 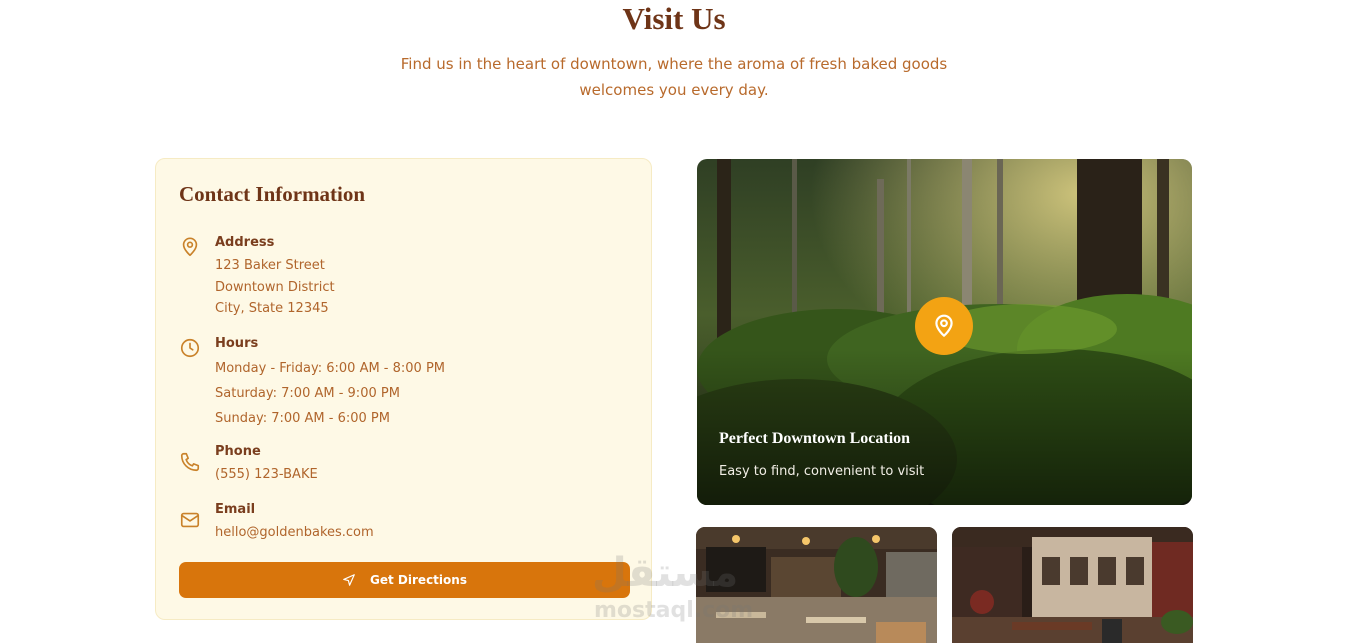 What do you see at coordinates (238, 451) in the screenshot?
I see `phone-label: Phone` at bounding box center [238, 451].